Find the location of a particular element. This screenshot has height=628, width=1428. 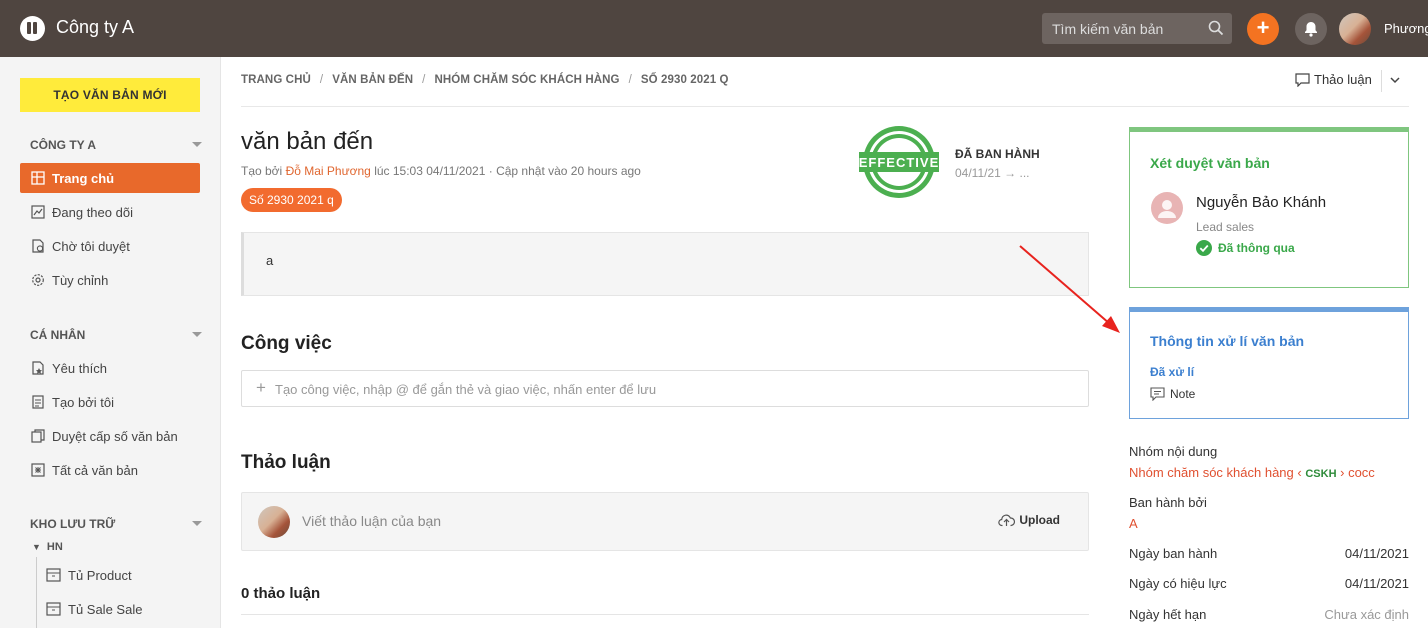

note-icon is located at coordinates (1157, 394).